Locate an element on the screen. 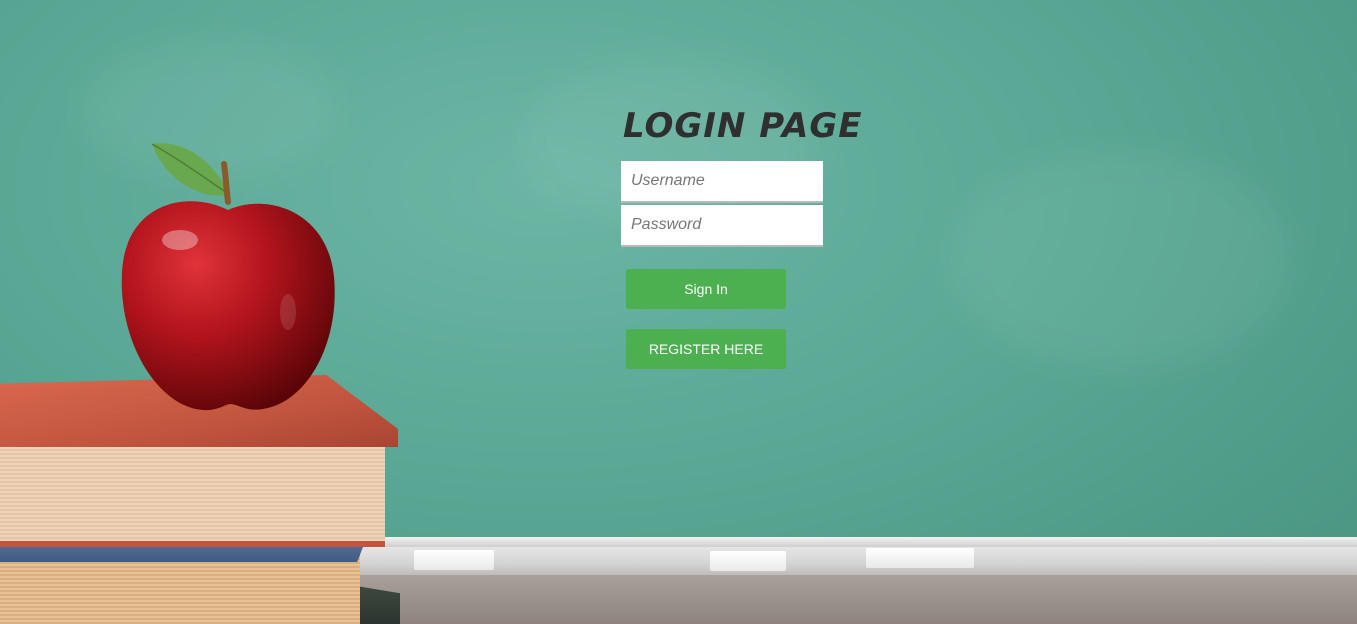  chalk-tray-rim is located at coordinates (858, 542).